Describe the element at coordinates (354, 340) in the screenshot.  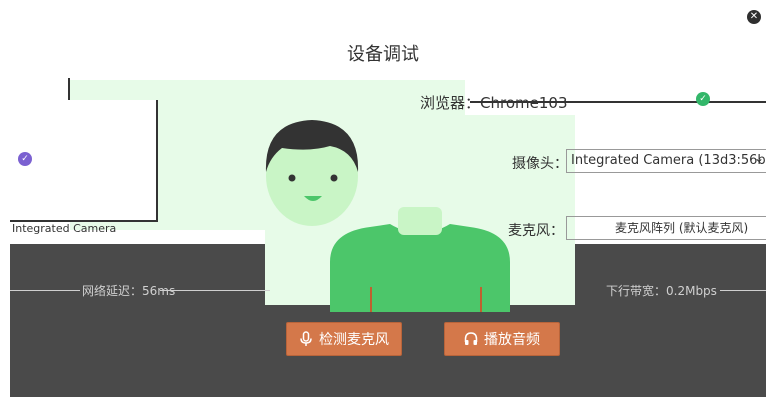
I see `test-mic-label: 检测麦克风` at that location.